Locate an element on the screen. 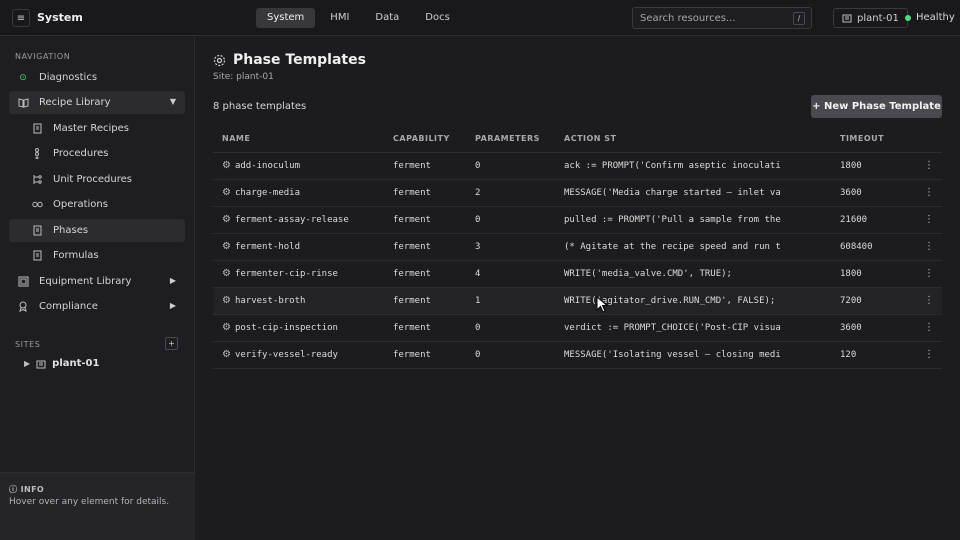 Image resolution: width=960 pixels, height=540 pixels. phase-name: ferment-assay-release is located at coordinates (292, 220).